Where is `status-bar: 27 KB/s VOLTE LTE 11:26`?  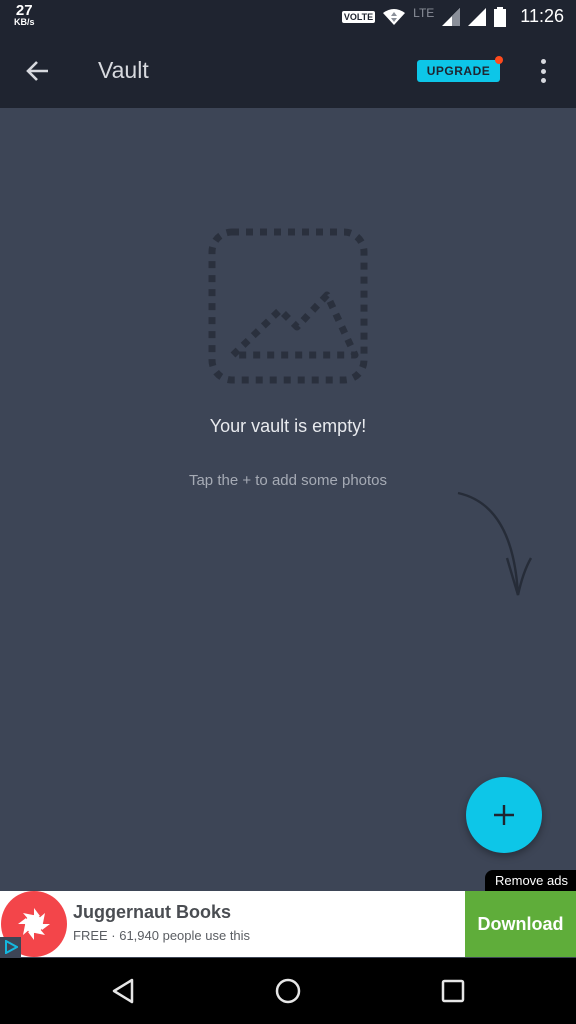
status-bar: 27 KB/s VOLTE LTE 11:26 is located at coordinates (288, 16).